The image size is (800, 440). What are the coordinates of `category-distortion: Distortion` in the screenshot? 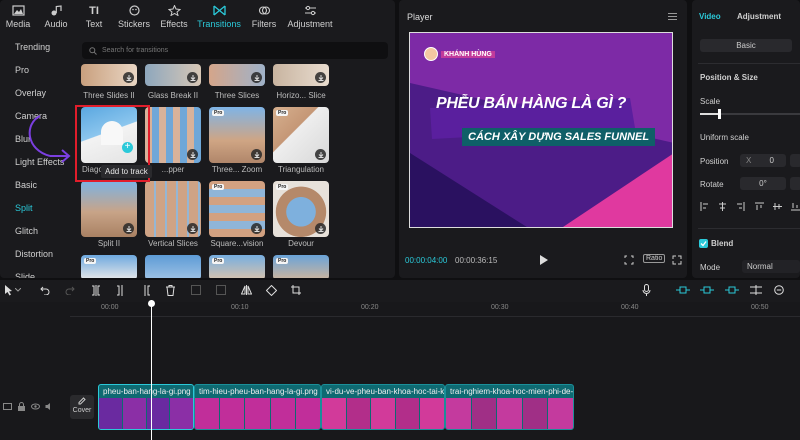 It's located at (36, 254).